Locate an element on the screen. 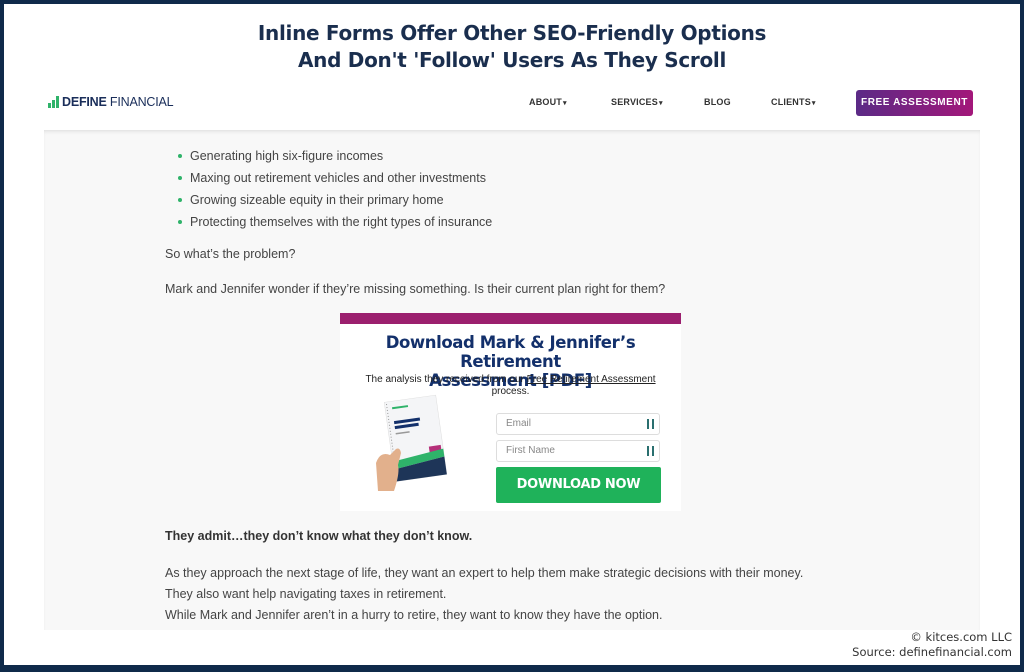 This screenshot has height=672, width=1024. download-now-button: DOWNLOAD NOW is located at coordinates (578, 485).